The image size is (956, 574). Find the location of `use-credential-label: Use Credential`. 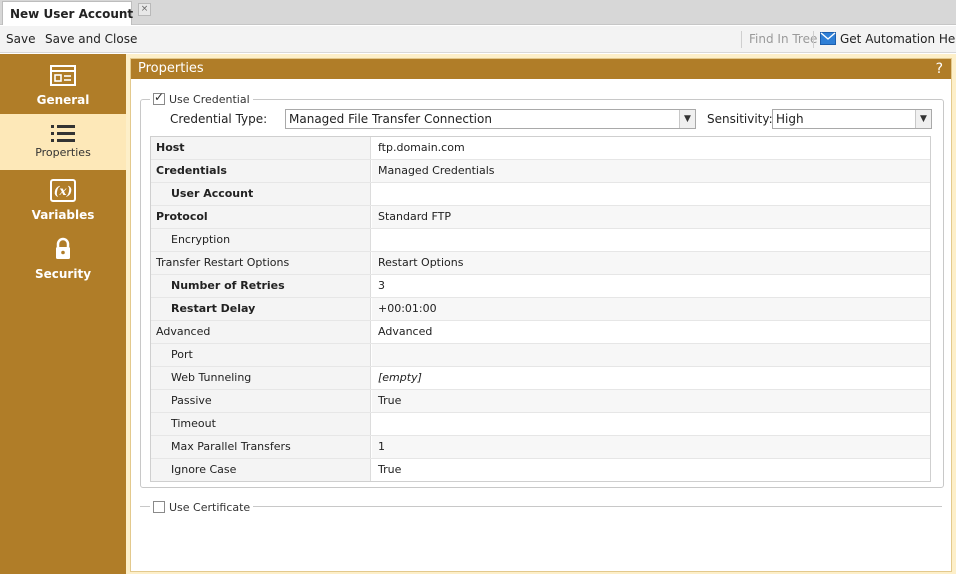

use-credential-label: Use Credential is located at coordinates (209, 99).